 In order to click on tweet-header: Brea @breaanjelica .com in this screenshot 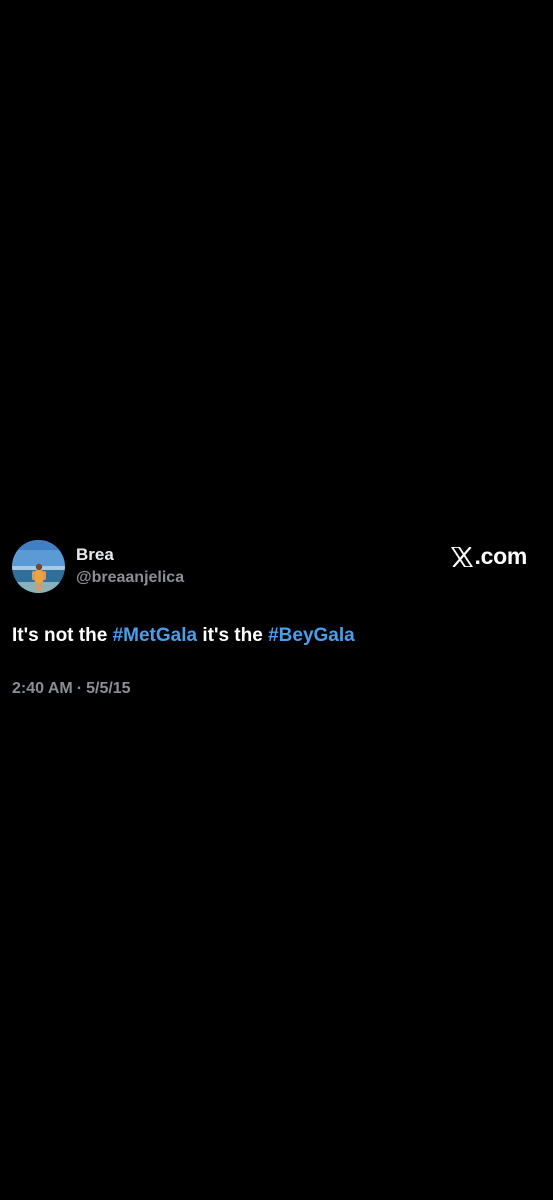, I will do `click(276, 568)`.